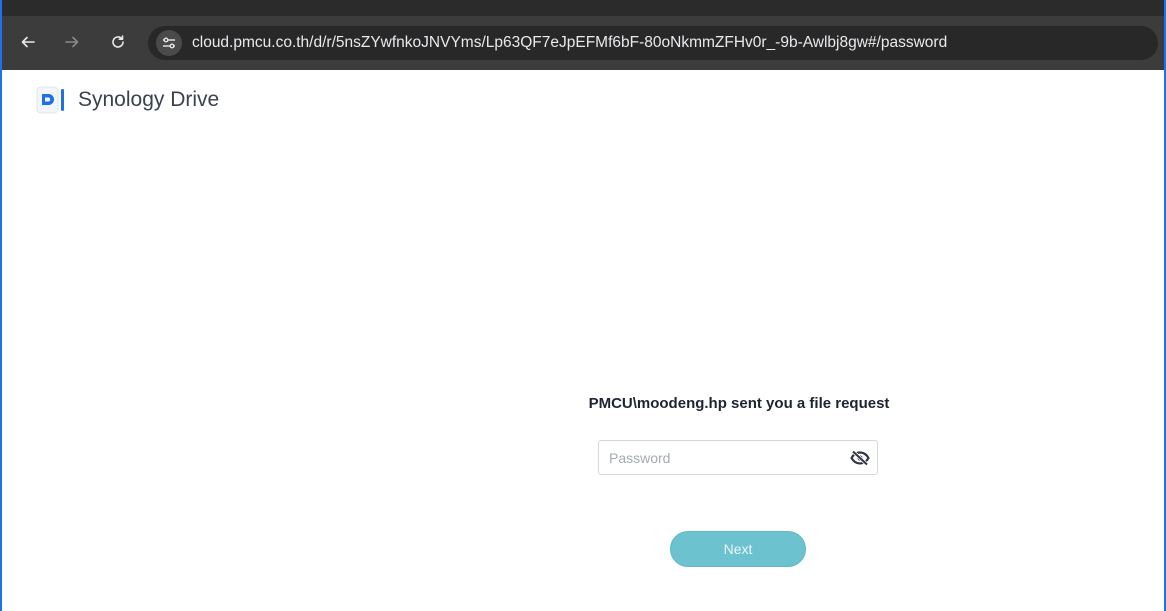  Describe the element at coordinates (738, 549) in the screenshot. I see `next-button: Next` at that location.